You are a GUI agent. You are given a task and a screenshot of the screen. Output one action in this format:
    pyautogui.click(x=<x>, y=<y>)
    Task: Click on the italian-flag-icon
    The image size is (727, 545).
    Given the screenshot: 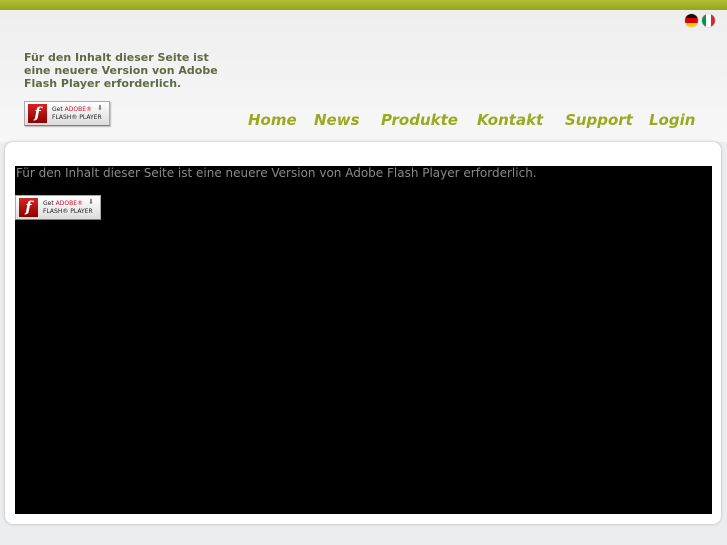 What is the action you would take?
    pyautogui.click(x=708, y=20)
    